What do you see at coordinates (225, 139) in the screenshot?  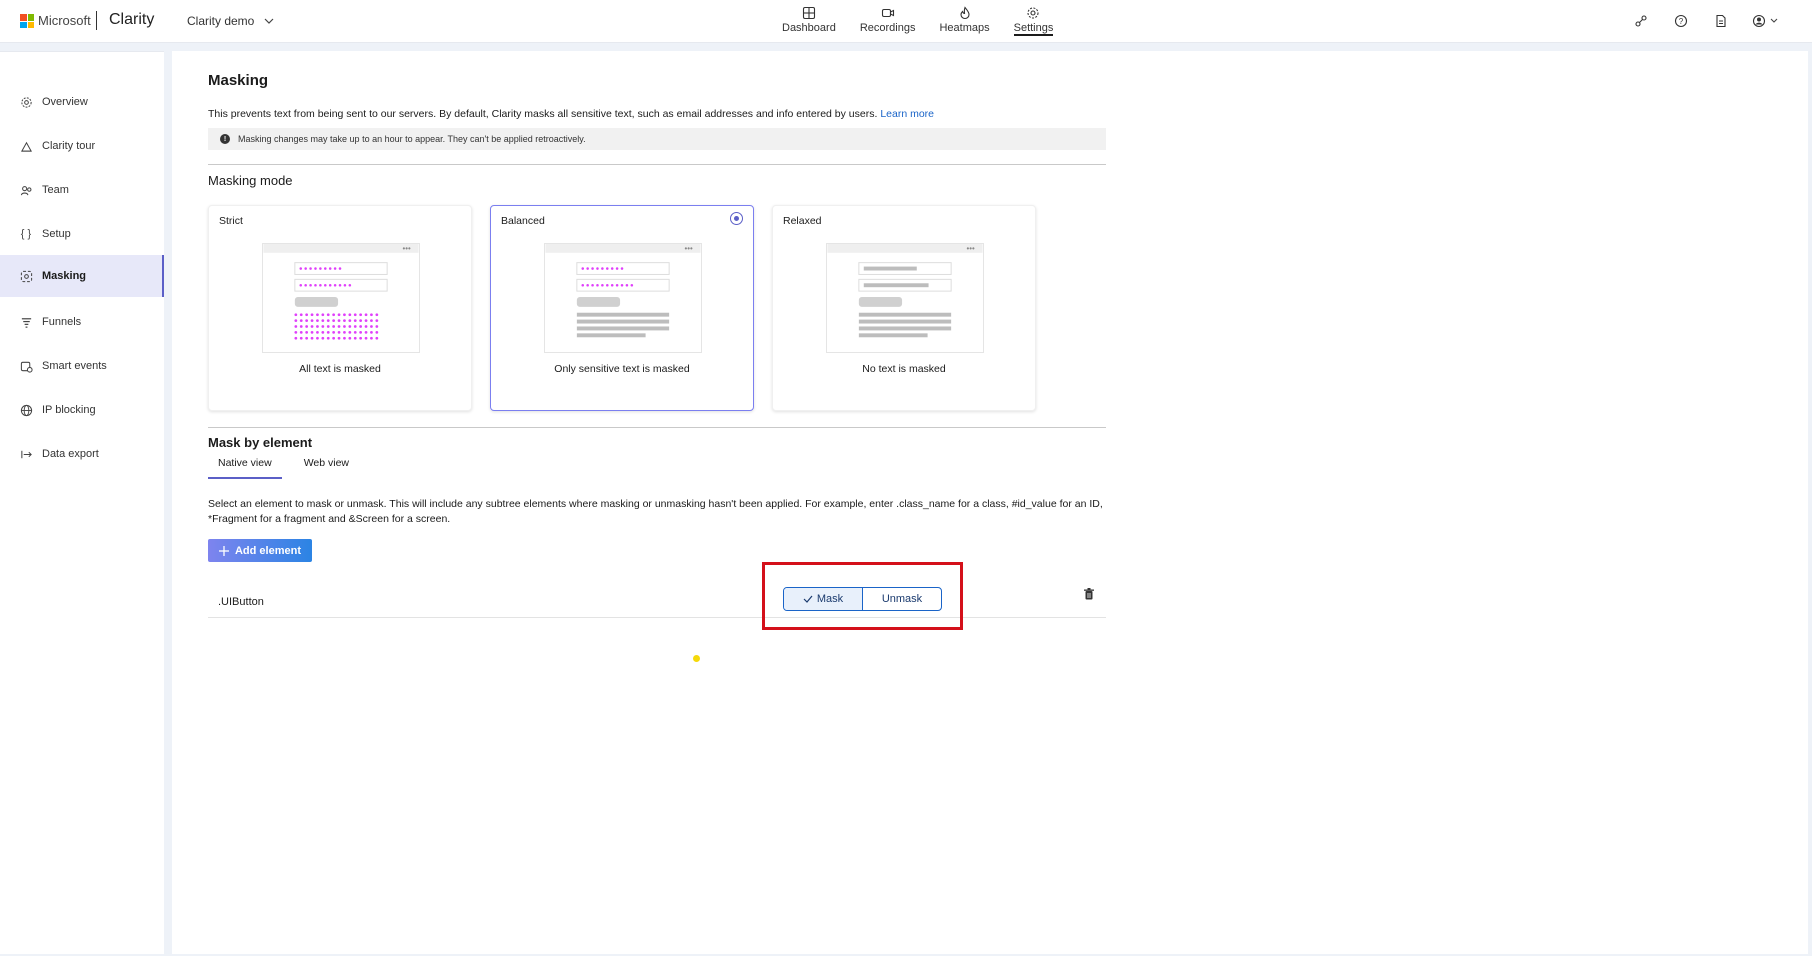 I see `info-icon: !` at bounding box center [225, 139].